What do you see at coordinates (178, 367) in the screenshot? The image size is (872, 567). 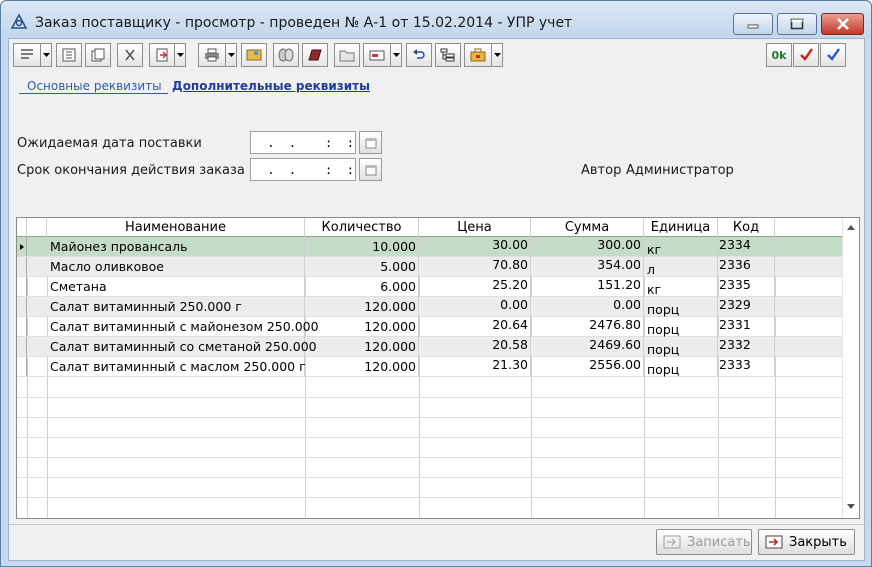 I see `cell-name: Салат витаминный с маслом 250.000 г` at bounding box center [178, 367].